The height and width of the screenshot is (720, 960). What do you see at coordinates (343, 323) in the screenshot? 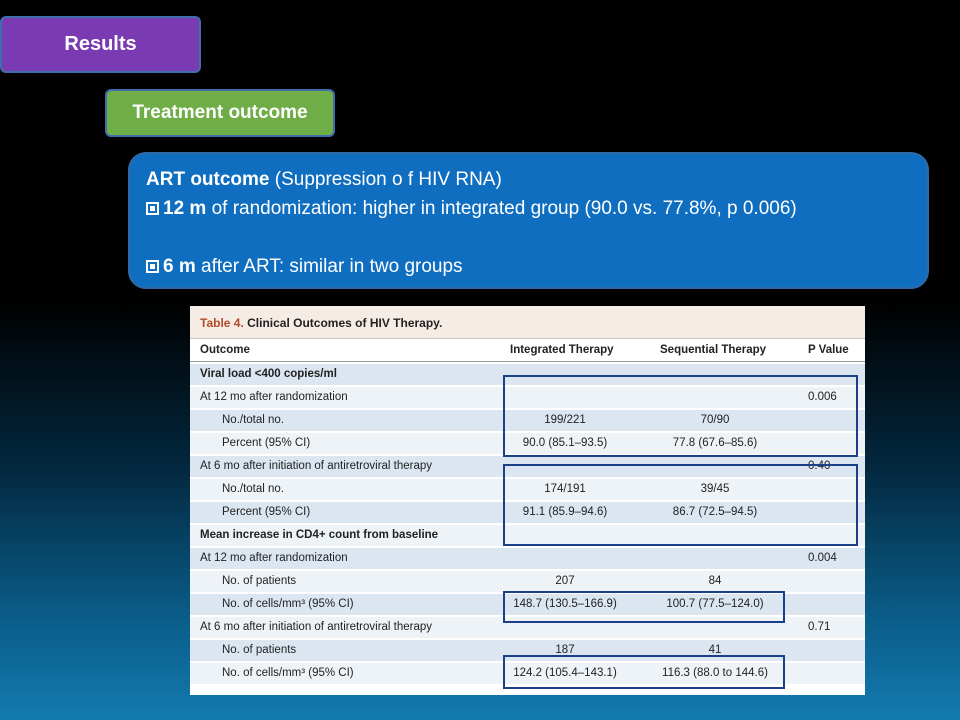
I see `table-caption: Clinical Outcomes of HIV Therapy.` at bounding box center [343, 323].